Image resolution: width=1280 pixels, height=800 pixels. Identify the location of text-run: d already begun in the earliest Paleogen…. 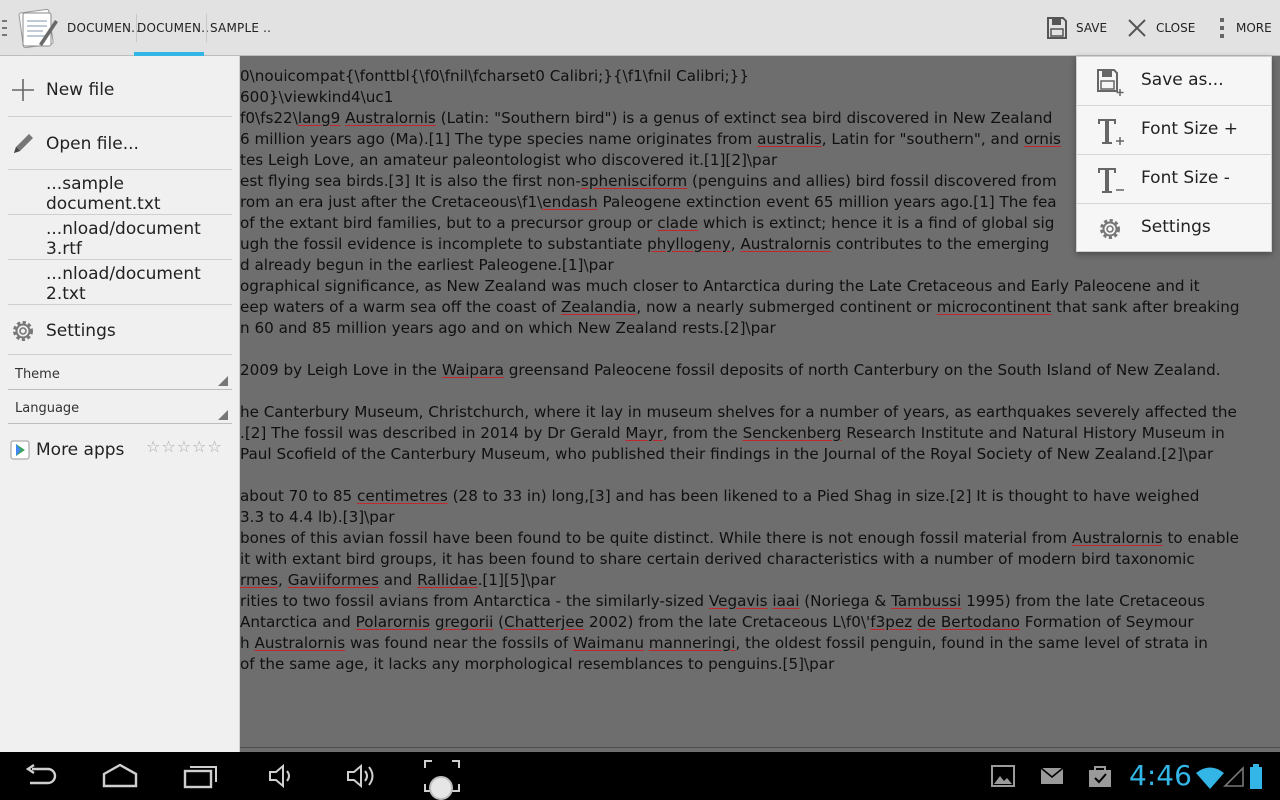
(427, 265).